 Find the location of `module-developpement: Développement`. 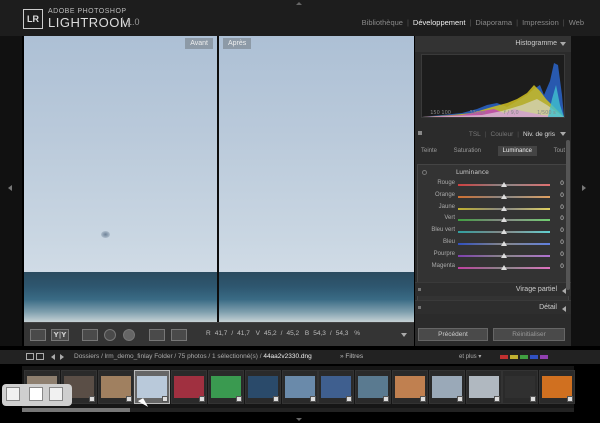

module-developpement: Développement is located at coordinates (439, 22).